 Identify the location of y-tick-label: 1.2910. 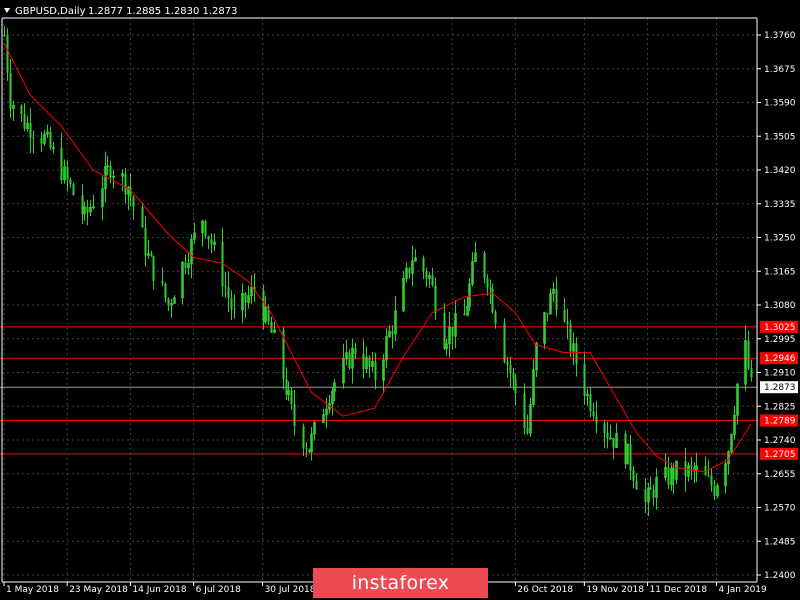
(780, 374).